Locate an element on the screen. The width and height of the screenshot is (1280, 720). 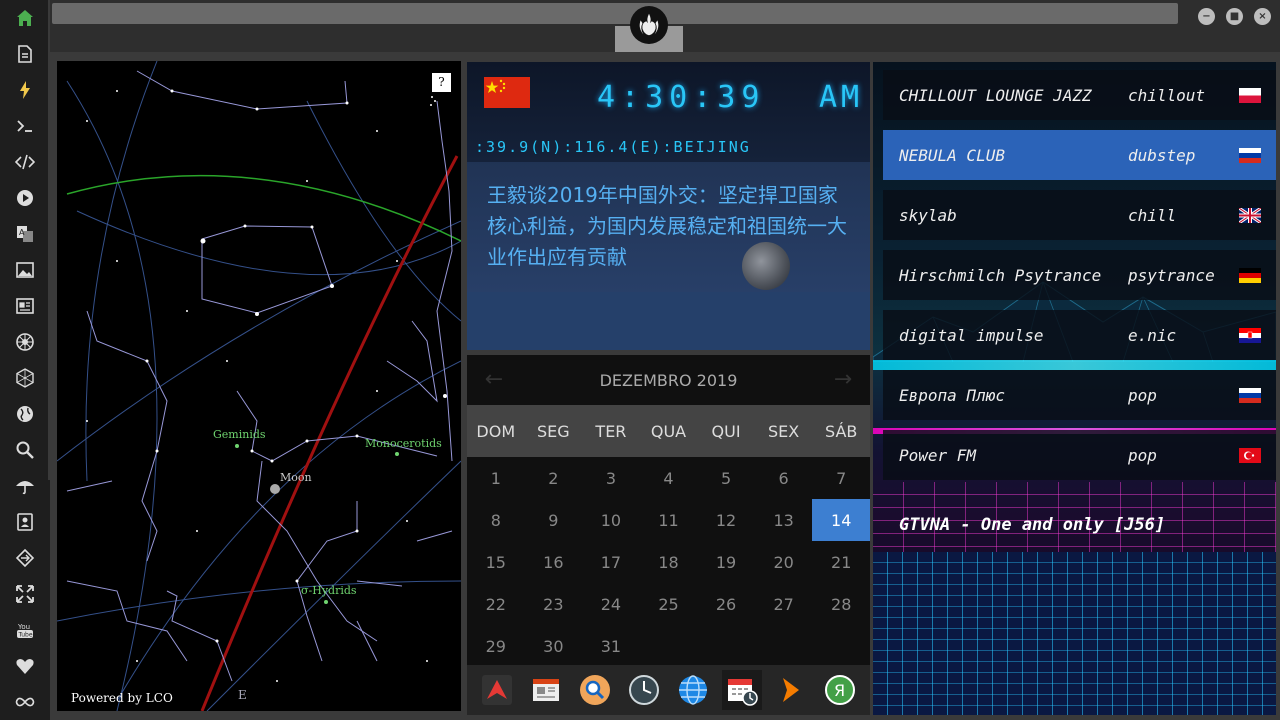
calendar-day: 22 is located at coordinates (496, 604).